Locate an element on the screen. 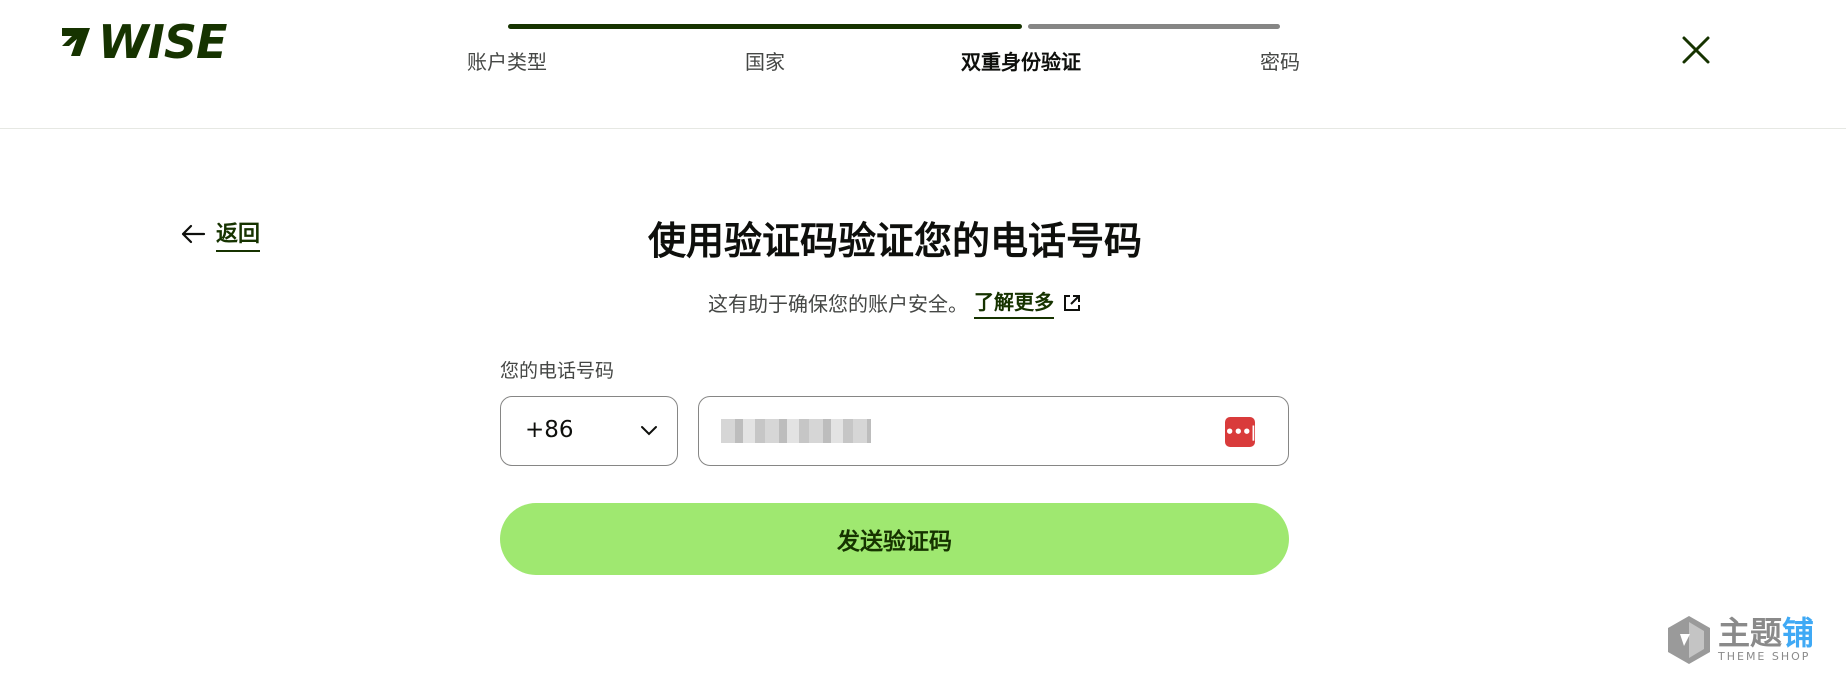  logo-text: WISE is located at coordinates (162, 42).